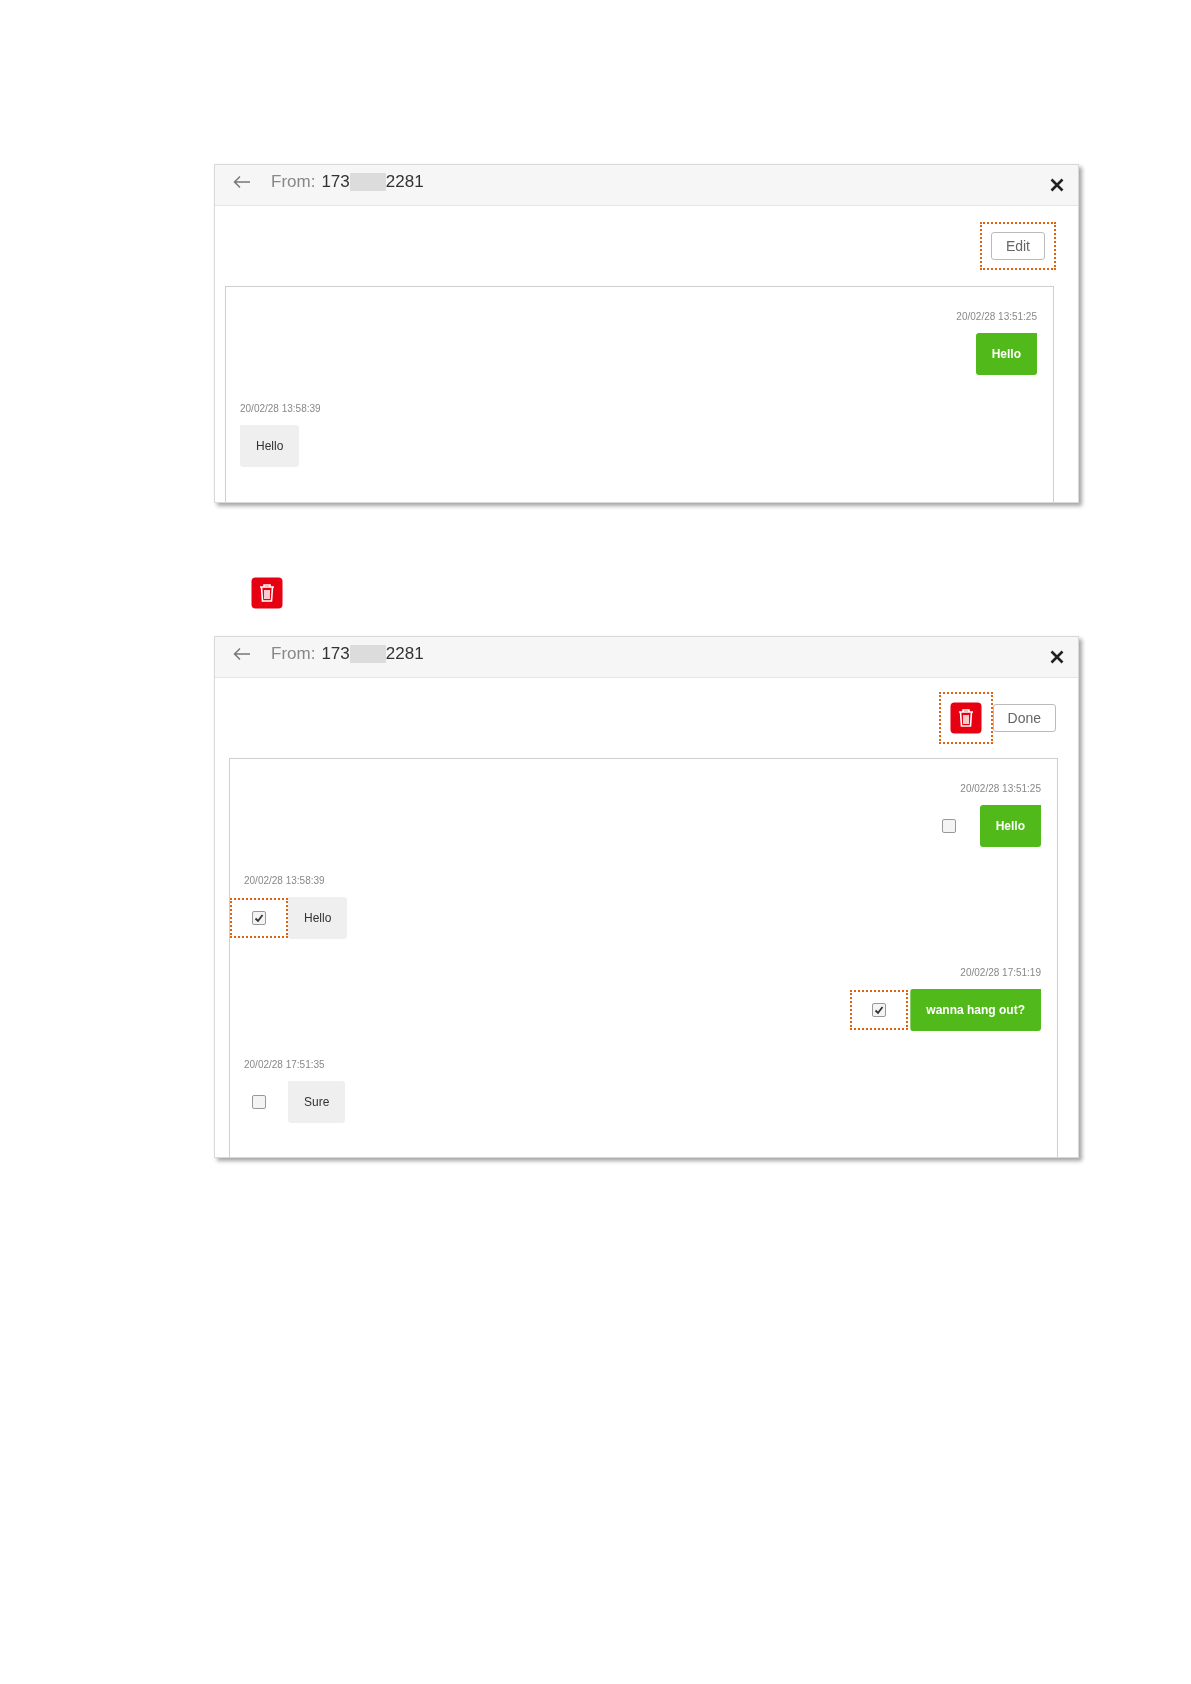 The width and height of the screenshot is (1191, 1684). What do you see at coordinates (284, 1064) in the screenshot?
I see `timestamp: 20/02/28 17:51:35` at bounding box center [284, 1064].